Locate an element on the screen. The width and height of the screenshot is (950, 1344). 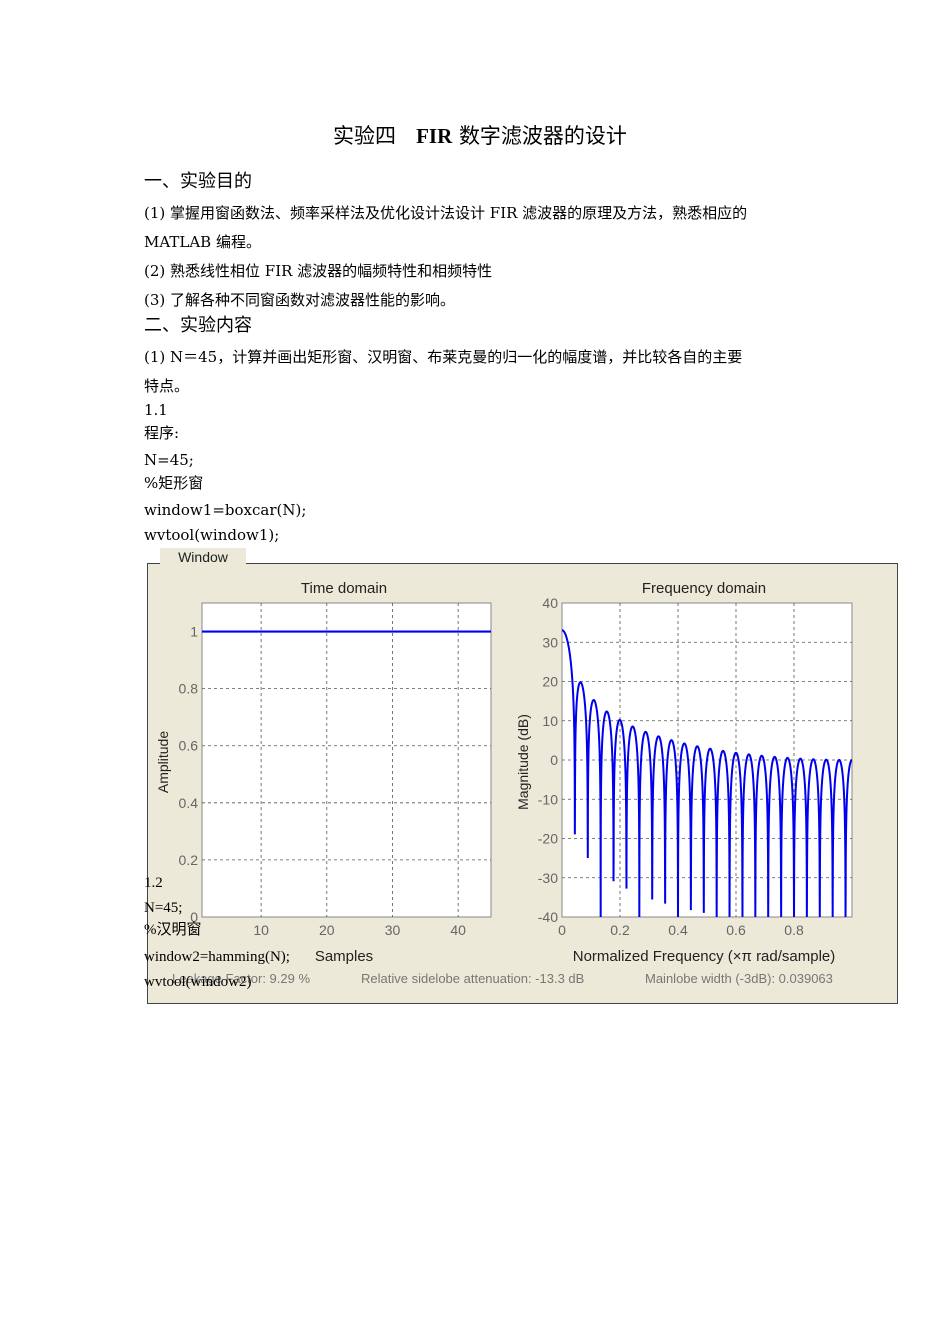
y-tick-label: 0.2 is located at coordinates (189, 860).